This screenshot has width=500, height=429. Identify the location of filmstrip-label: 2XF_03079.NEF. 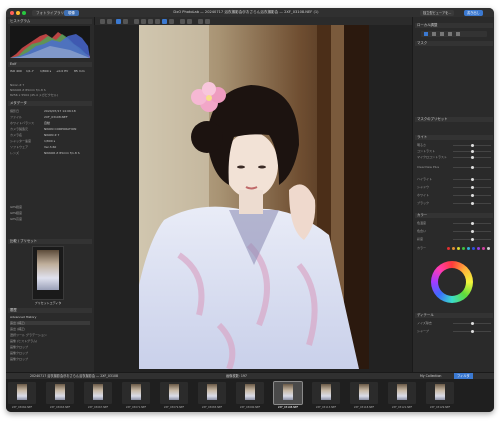
(174, 407).